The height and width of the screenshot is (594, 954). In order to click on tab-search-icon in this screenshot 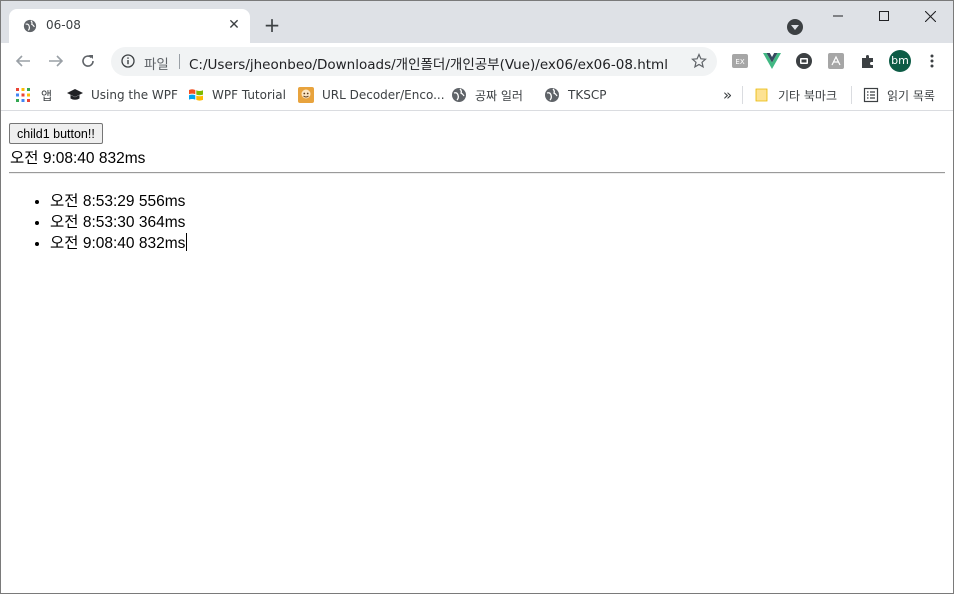, I will do `click(795, 27)`.